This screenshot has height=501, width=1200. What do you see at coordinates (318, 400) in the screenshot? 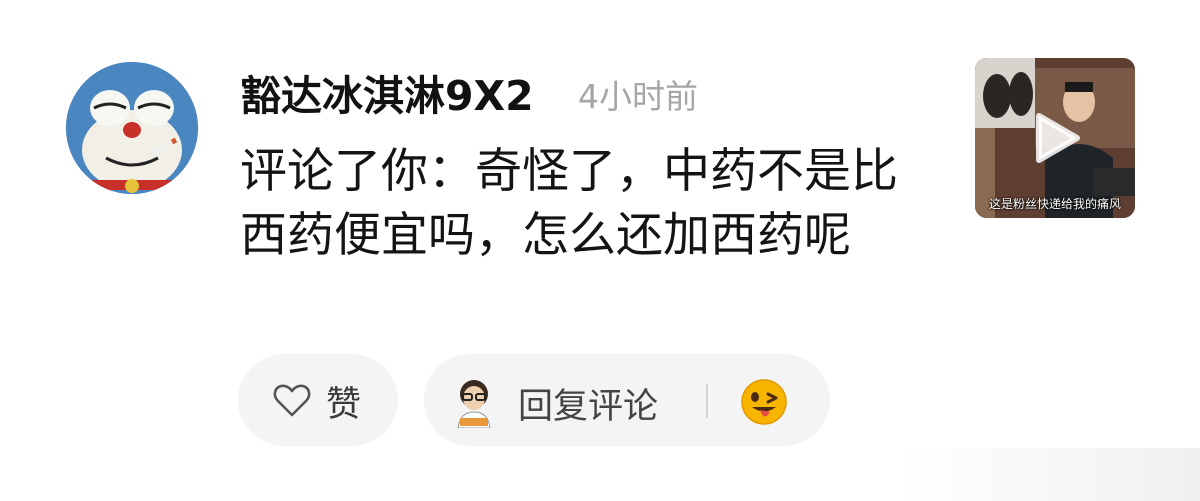
I see `like-button: 赞` at bounding box center [318, 400].